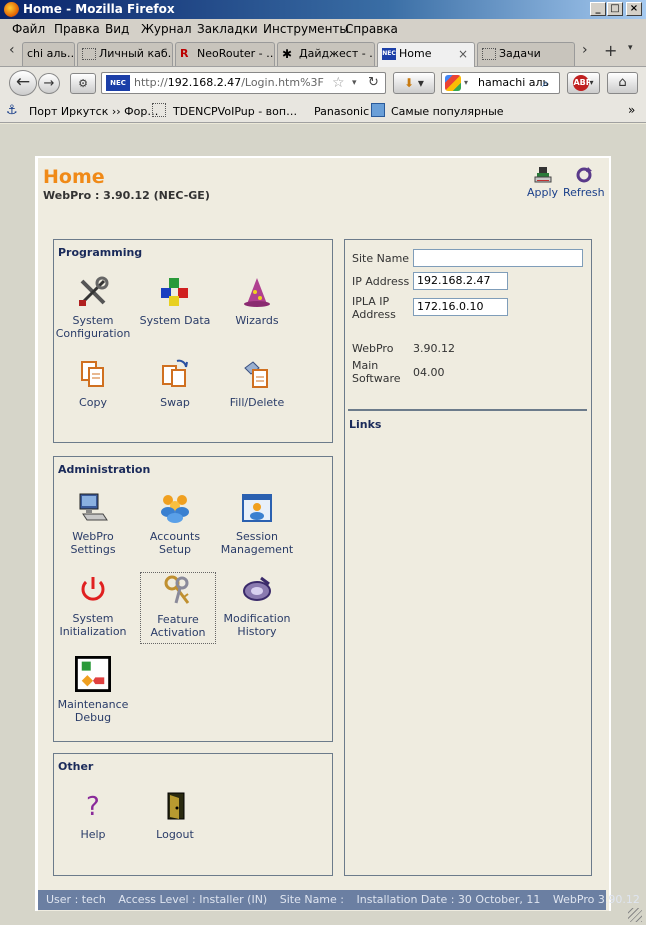 The height and width of the screenshot is (925, 646). What do you see at coordinates (257, 301) in the screenshot?
I see `wizards-item: Wizards` at bounding box center [257, 301].